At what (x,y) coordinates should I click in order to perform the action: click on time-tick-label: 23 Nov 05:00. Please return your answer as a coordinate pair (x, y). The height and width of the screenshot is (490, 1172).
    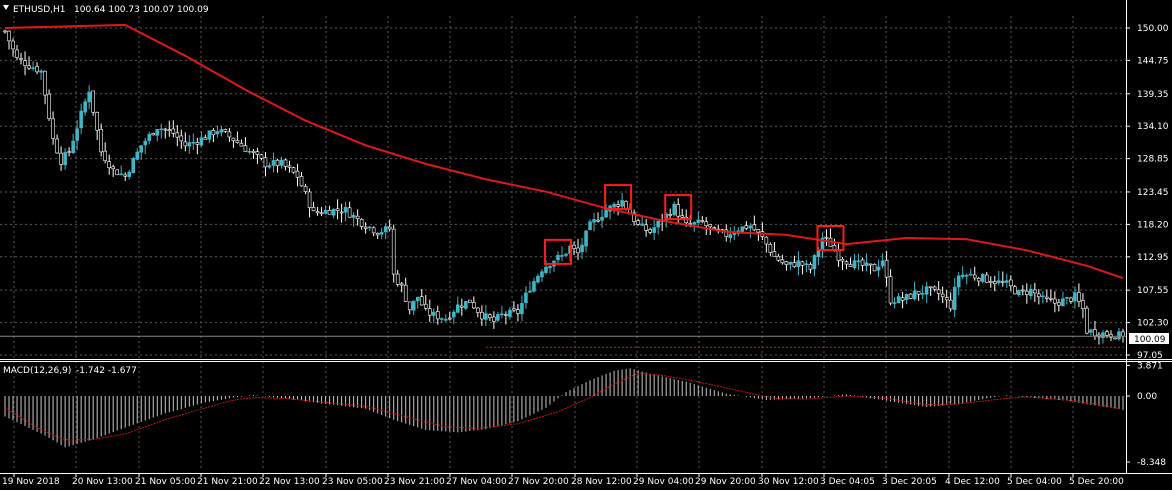
    Looking at the image, I should click on (352, 482).